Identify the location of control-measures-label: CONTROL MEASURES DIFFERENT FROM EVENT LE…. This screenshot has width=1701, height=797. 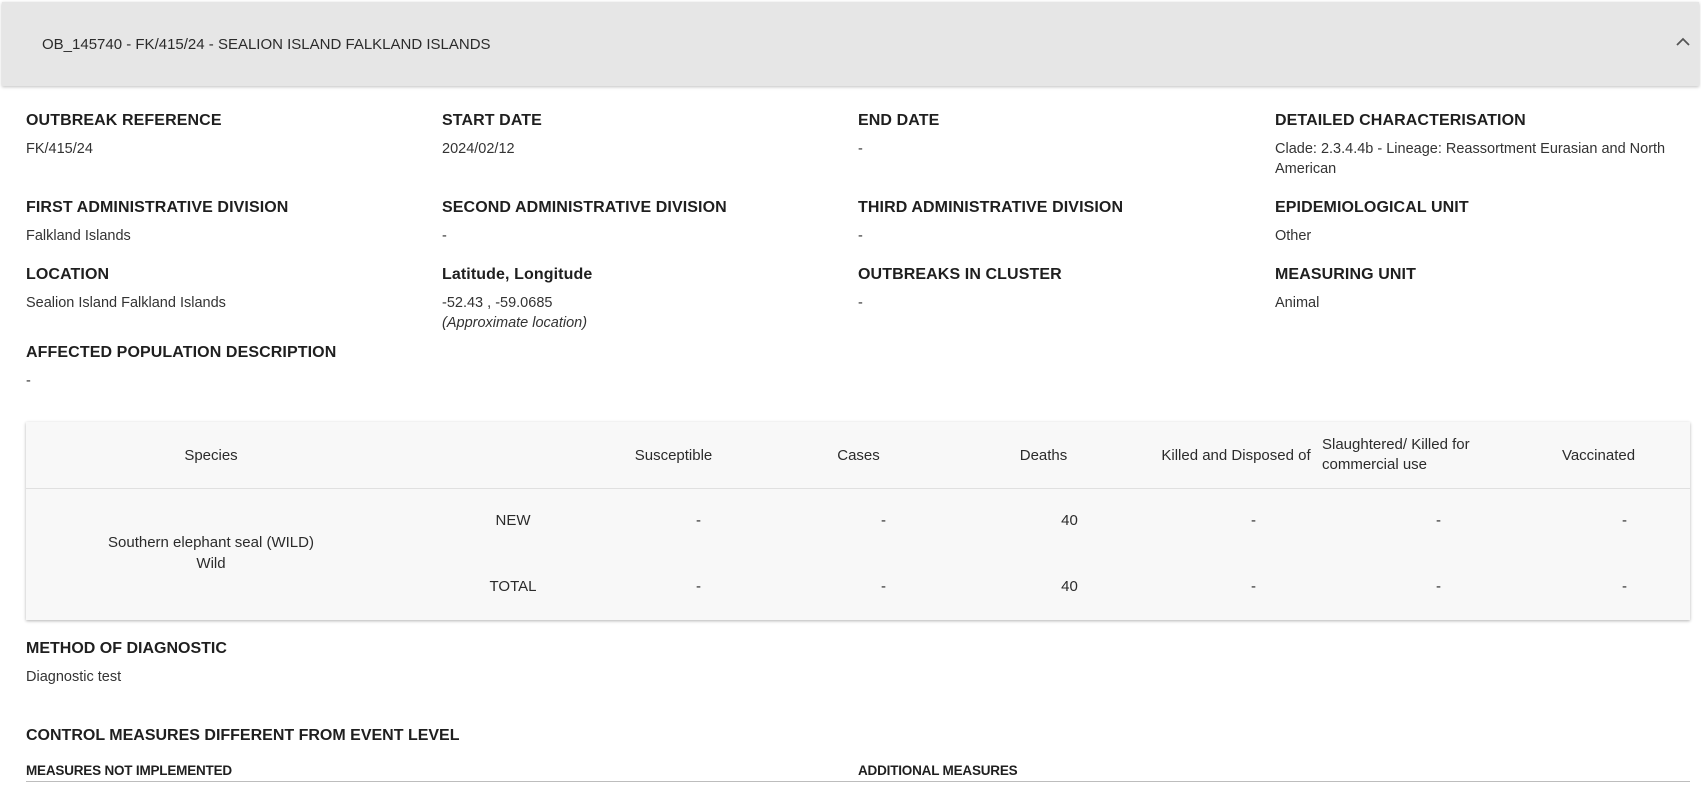
(243, 735).